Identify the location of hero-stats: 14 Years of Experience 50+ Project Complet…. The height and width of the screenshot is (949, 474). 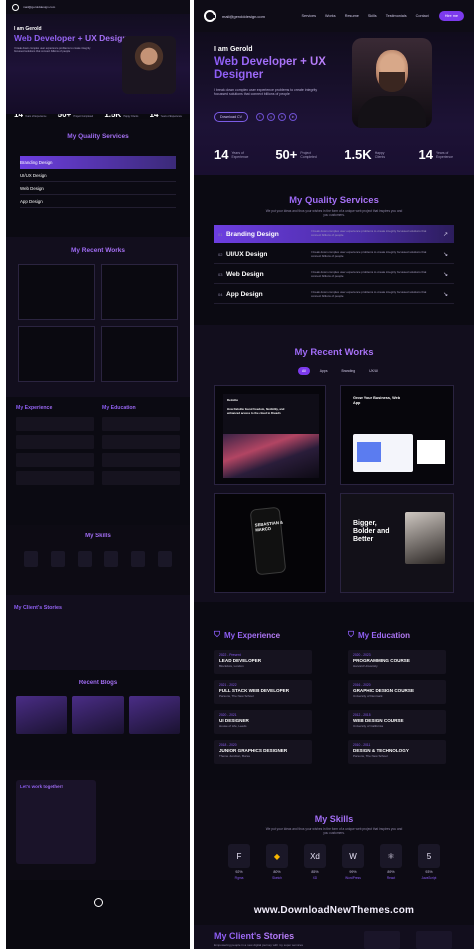
(334, 154).